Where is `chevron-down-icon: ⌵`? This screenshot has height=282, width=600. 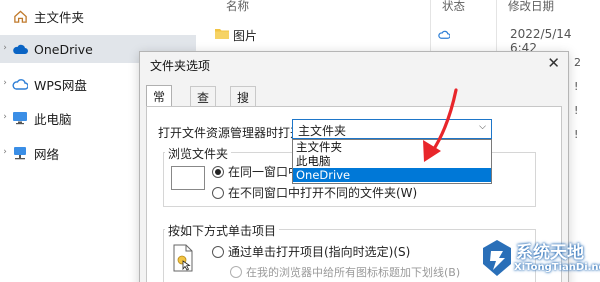
chevron-down-icon: ⌵ is located at coordinates (482, 127).